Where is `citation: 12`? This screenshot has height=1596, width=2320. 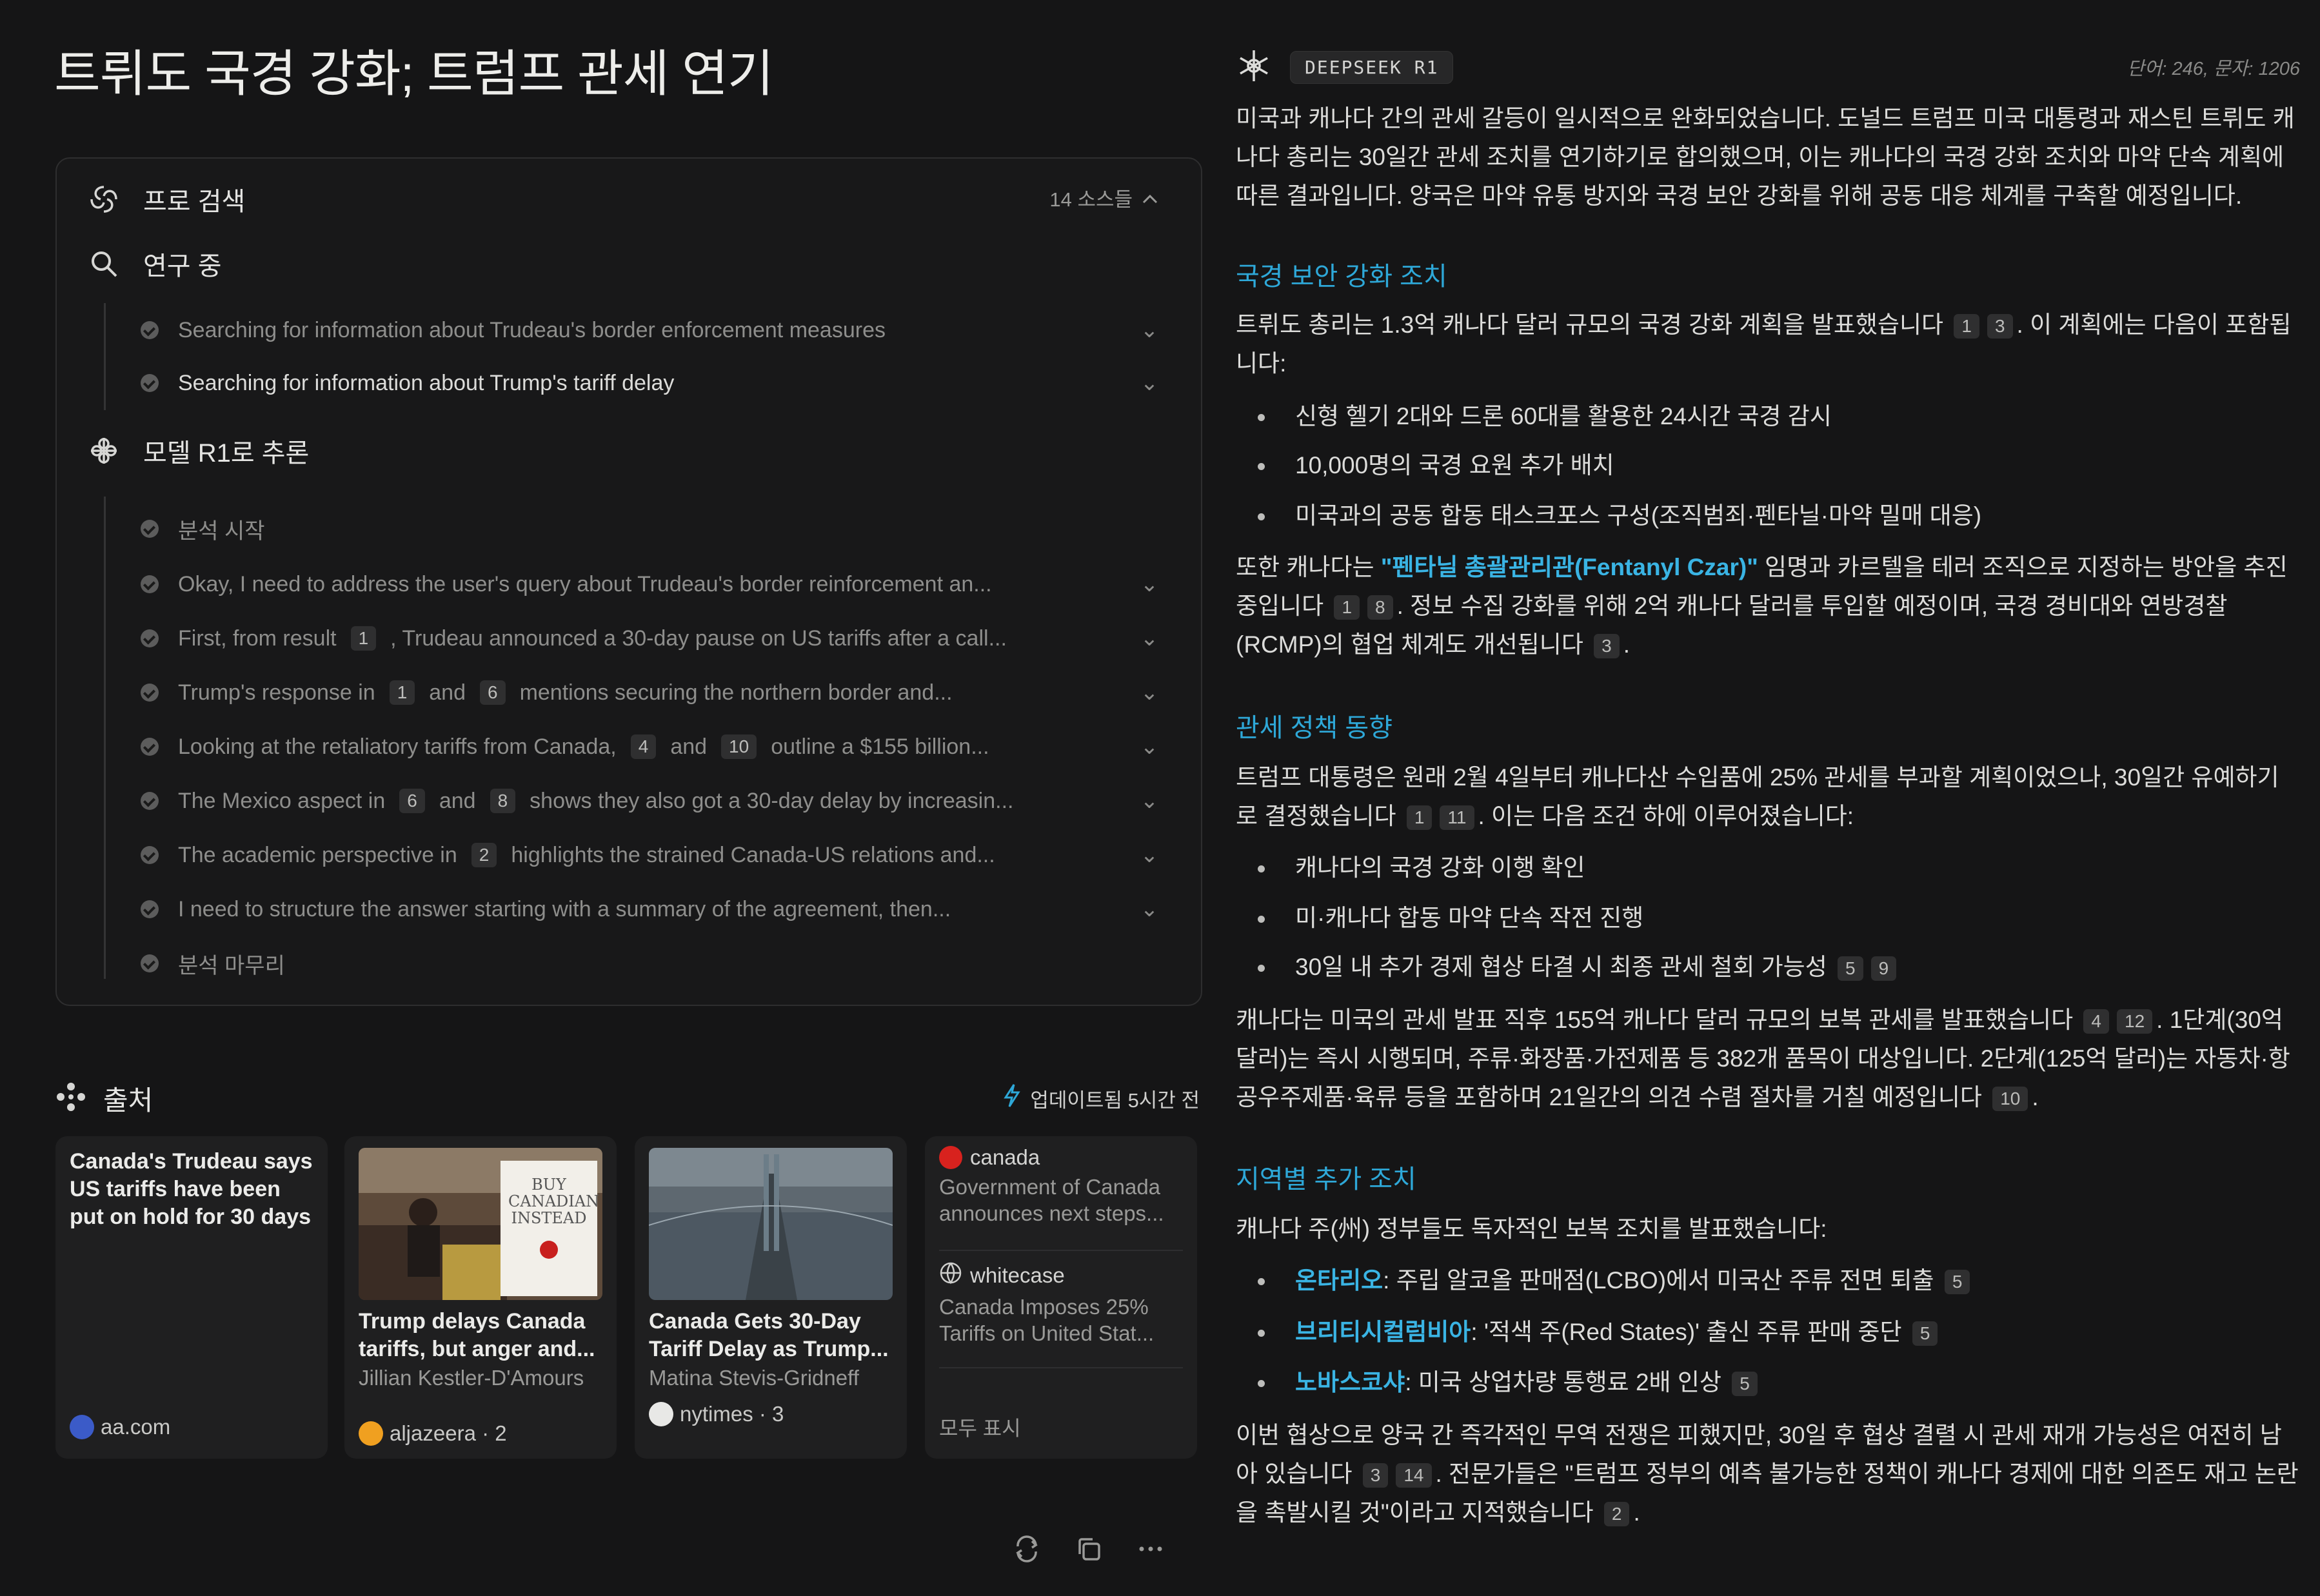 citation: 12 is located at coordinates (2135, 1022).